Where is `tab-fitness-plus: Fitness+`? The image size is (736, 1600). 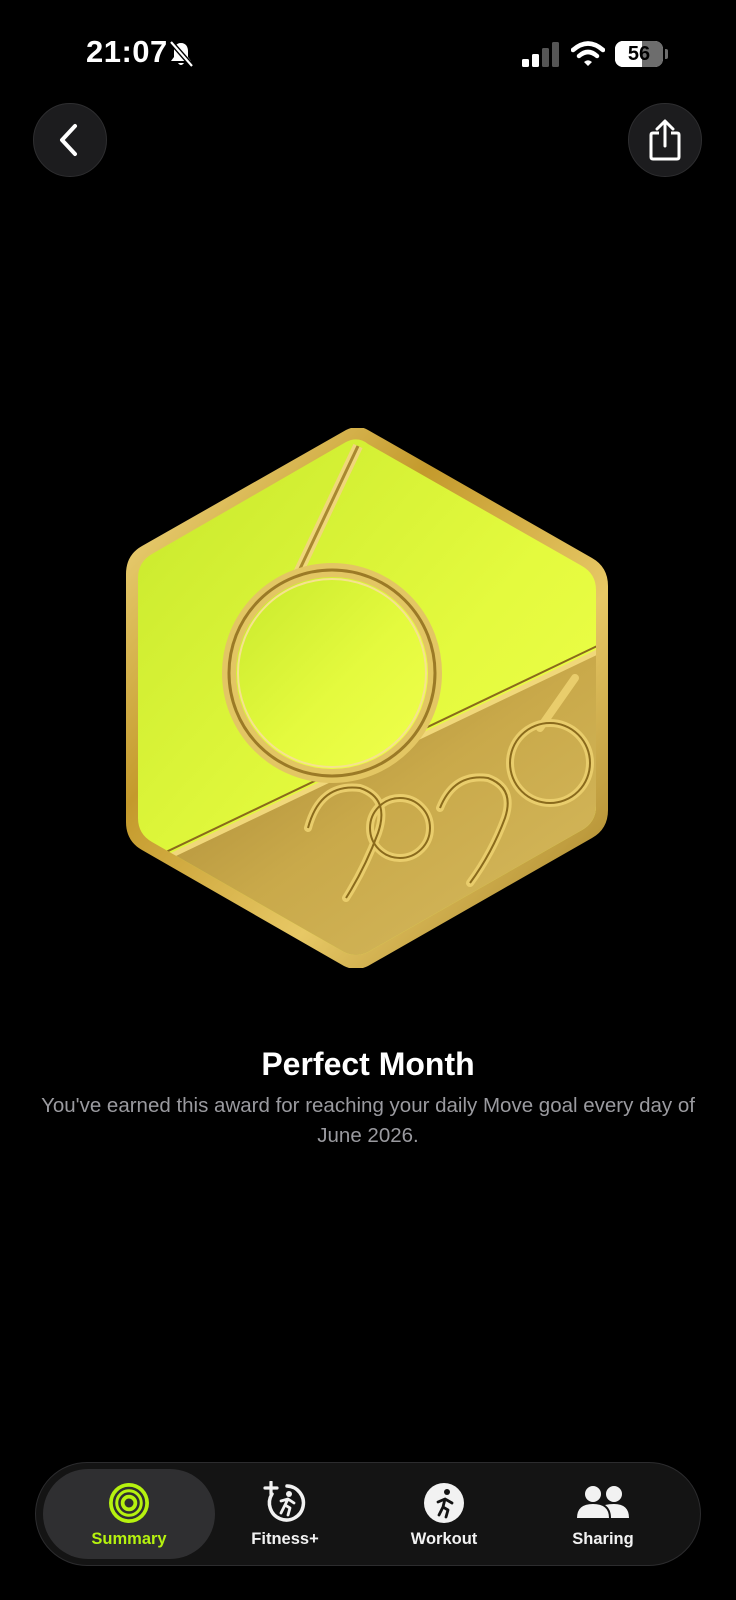
tab-fitness-plus: Fitness+ is located at coordinates (285, 1514).